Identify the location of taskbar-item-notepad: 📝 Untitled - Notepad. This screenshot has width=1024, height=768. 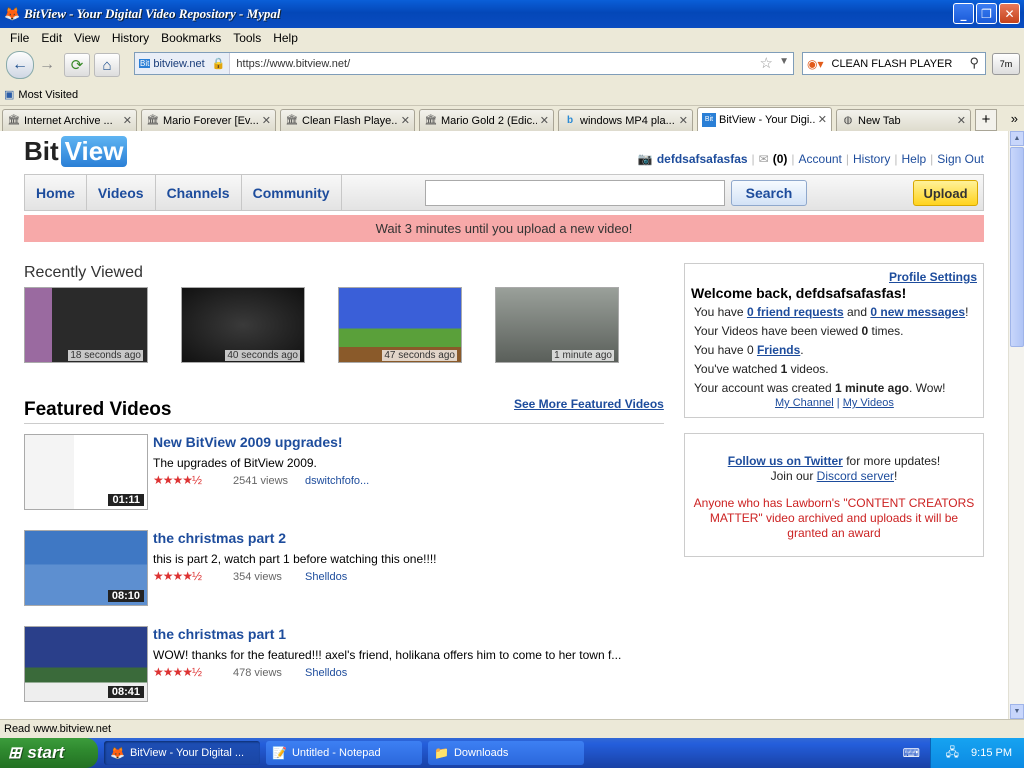
(344, 753).